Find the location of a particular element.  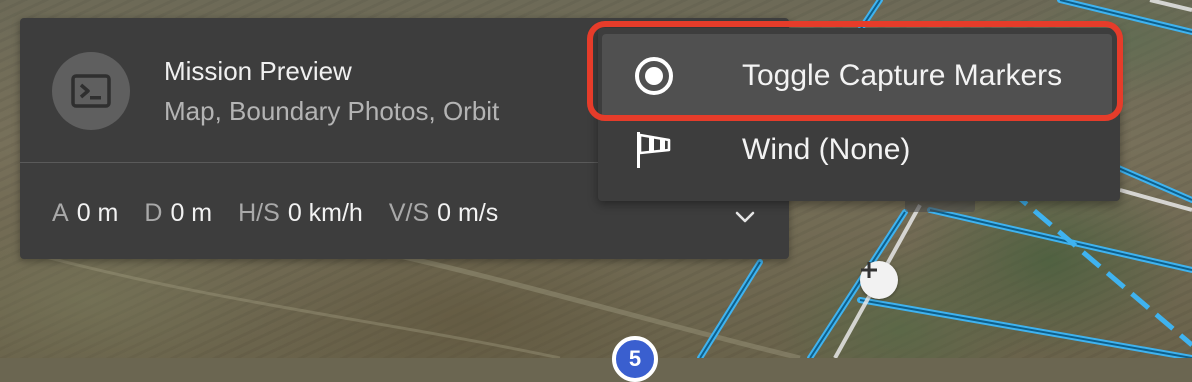

stat-value: 0 m/s is located at coordinates (468, 213).